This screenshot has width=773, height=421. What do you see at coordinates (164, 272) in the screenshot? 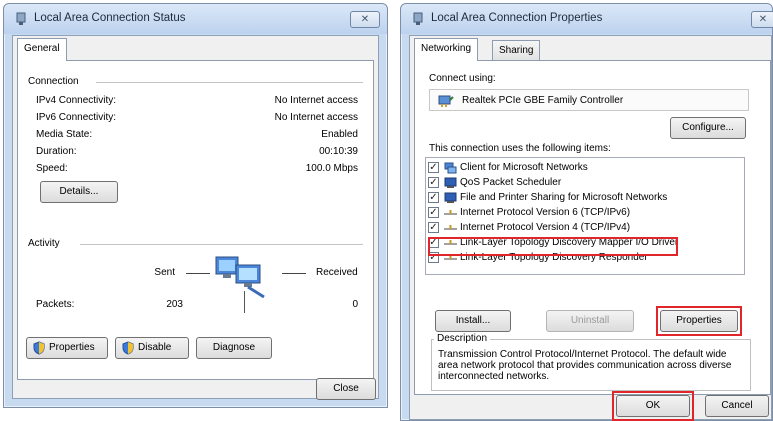
I see `sent-label: Sent` at bounding box center [164, 272].